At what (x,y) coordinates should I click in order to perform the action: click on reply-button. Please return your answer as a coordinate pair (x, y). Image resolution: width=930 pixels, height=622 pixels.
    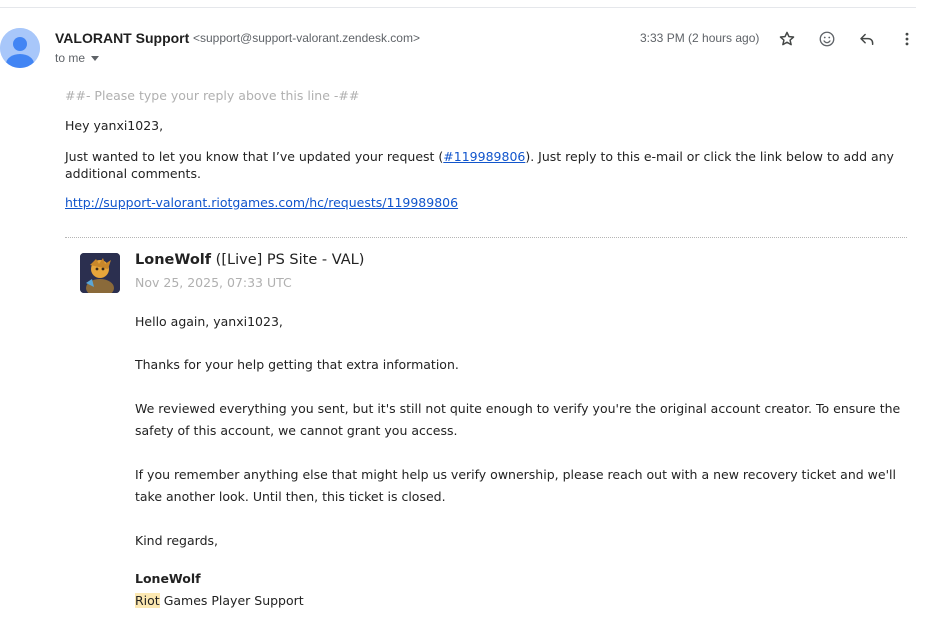
    Looking at the image, I should click on (867, 39).